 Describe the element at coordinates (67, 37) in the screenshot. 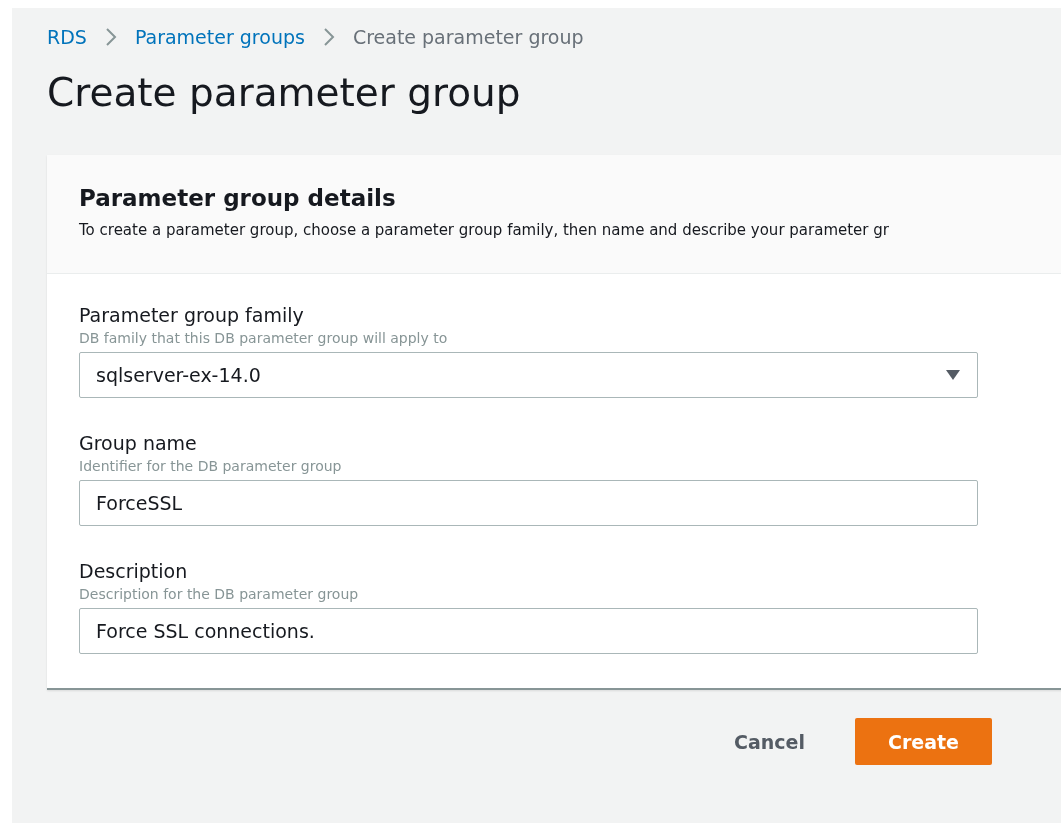

I see `breadcrumb-link: RDS` at that location.